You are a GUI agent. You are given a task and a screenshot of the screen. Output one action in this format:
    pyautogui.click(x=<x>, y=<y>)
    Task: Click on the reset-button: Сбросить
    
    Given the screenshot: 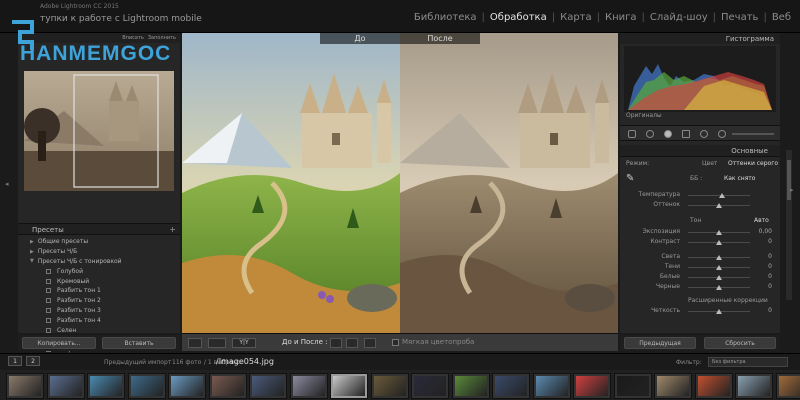 What is the action you would take?
    pyautogui.click(x=740, y=343)
    